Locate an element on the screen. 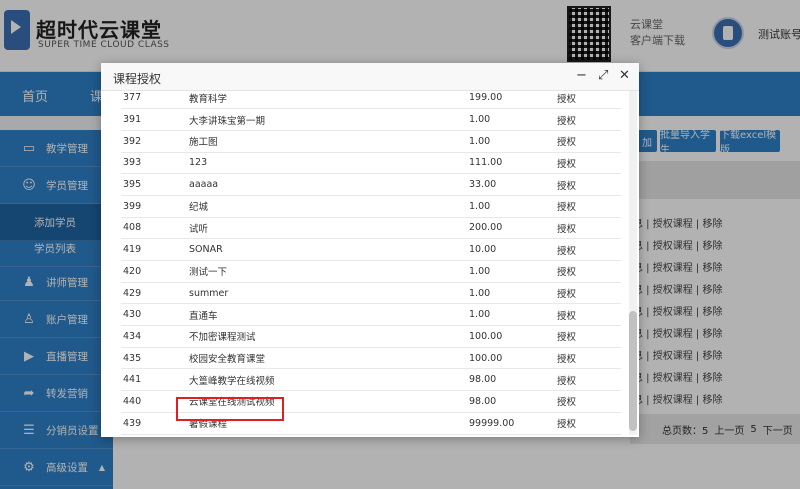  course-price: 199.00 is located at coordinates (513, 100).